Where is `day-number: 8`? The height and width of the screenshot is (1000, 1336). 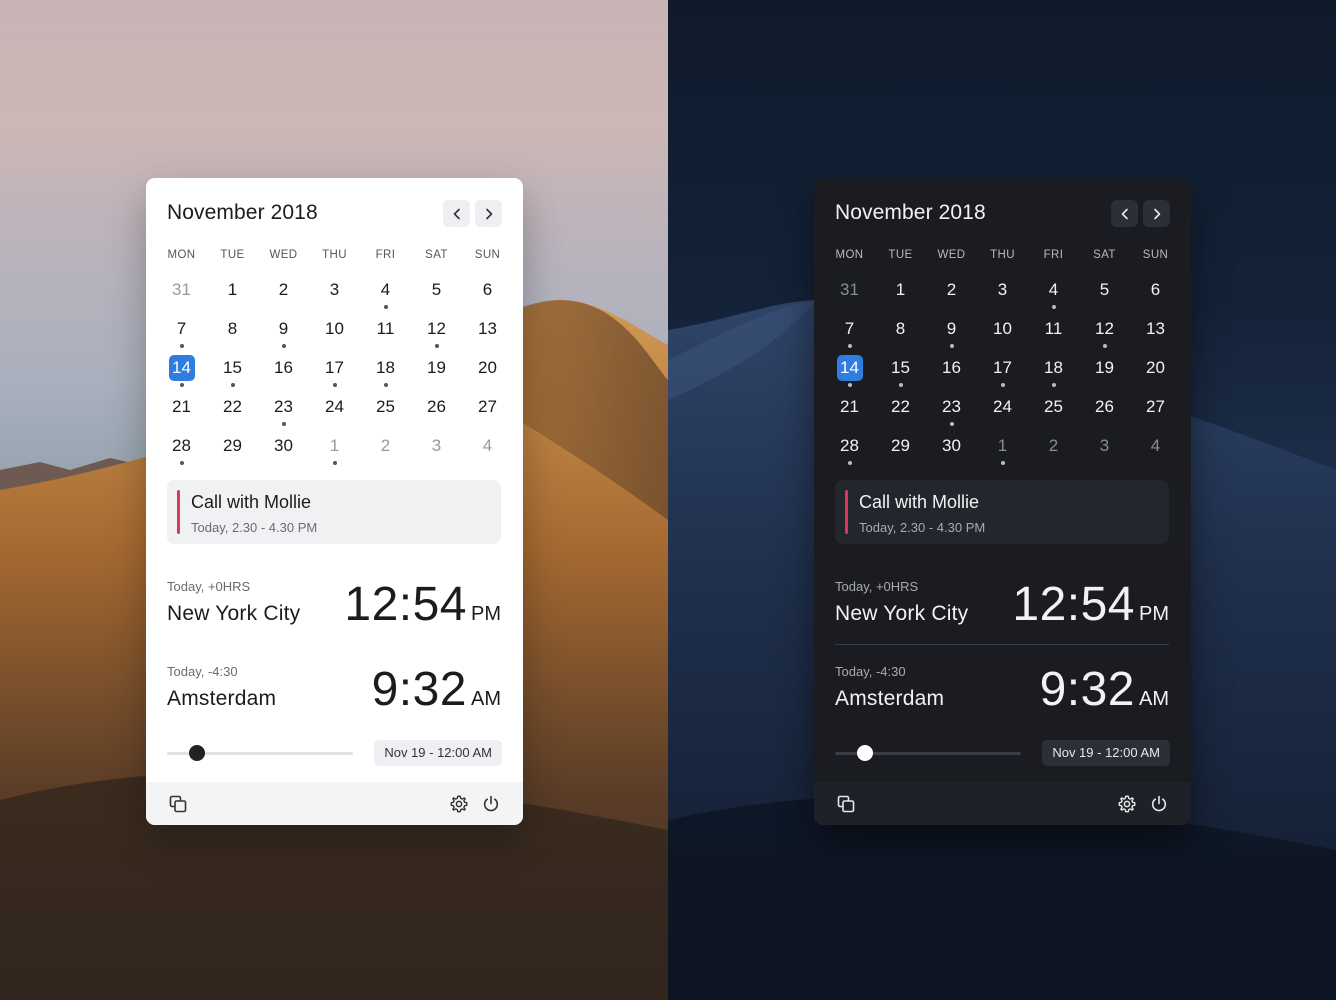 day-number: 8 is located at coordinates (900, 328).